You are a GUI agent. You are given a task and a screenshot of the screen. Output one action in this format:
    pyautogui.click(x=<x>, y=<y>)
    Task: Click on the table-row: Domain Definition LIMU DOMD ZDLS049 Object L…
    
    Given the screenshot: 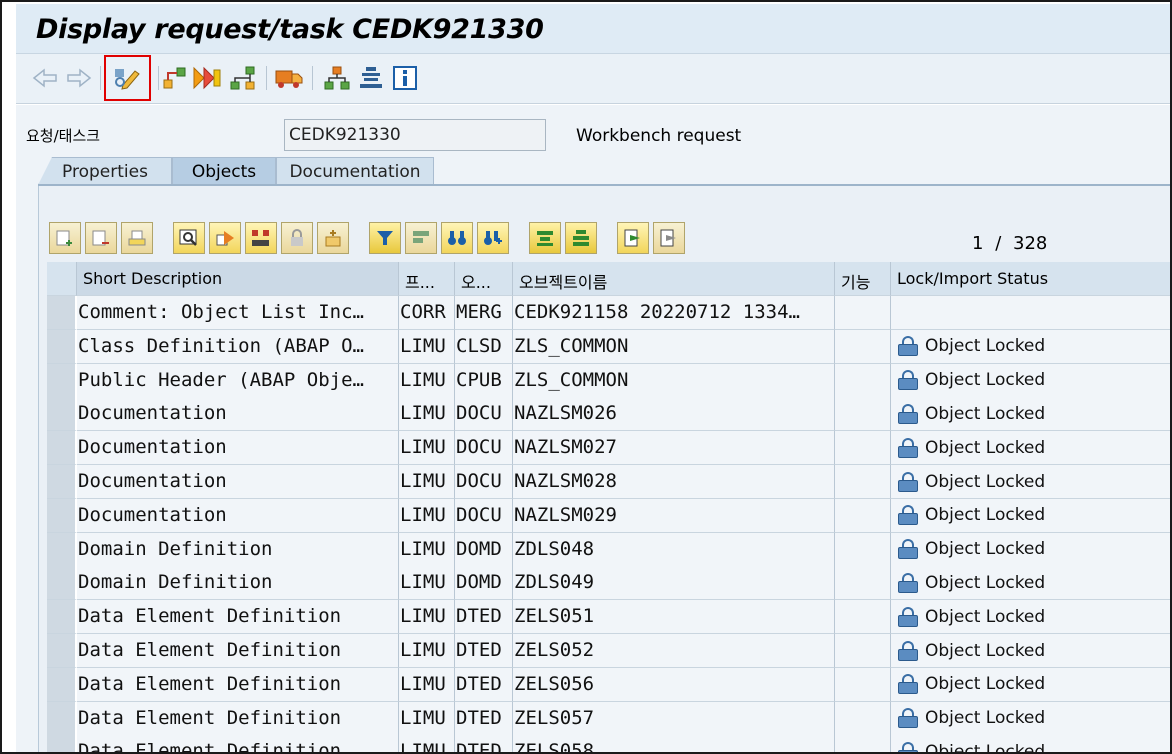 What is the action you would take?
    pyautogui.click(x=608, y=583)
    